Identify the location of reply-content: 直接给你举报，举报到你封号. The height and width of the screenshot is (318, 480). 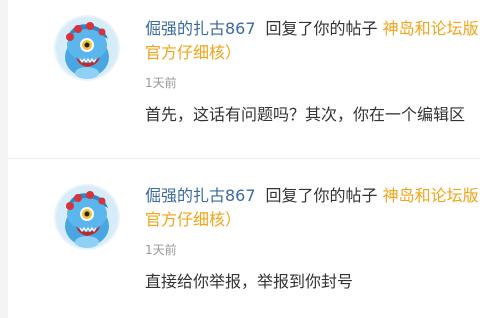
(249, 281).